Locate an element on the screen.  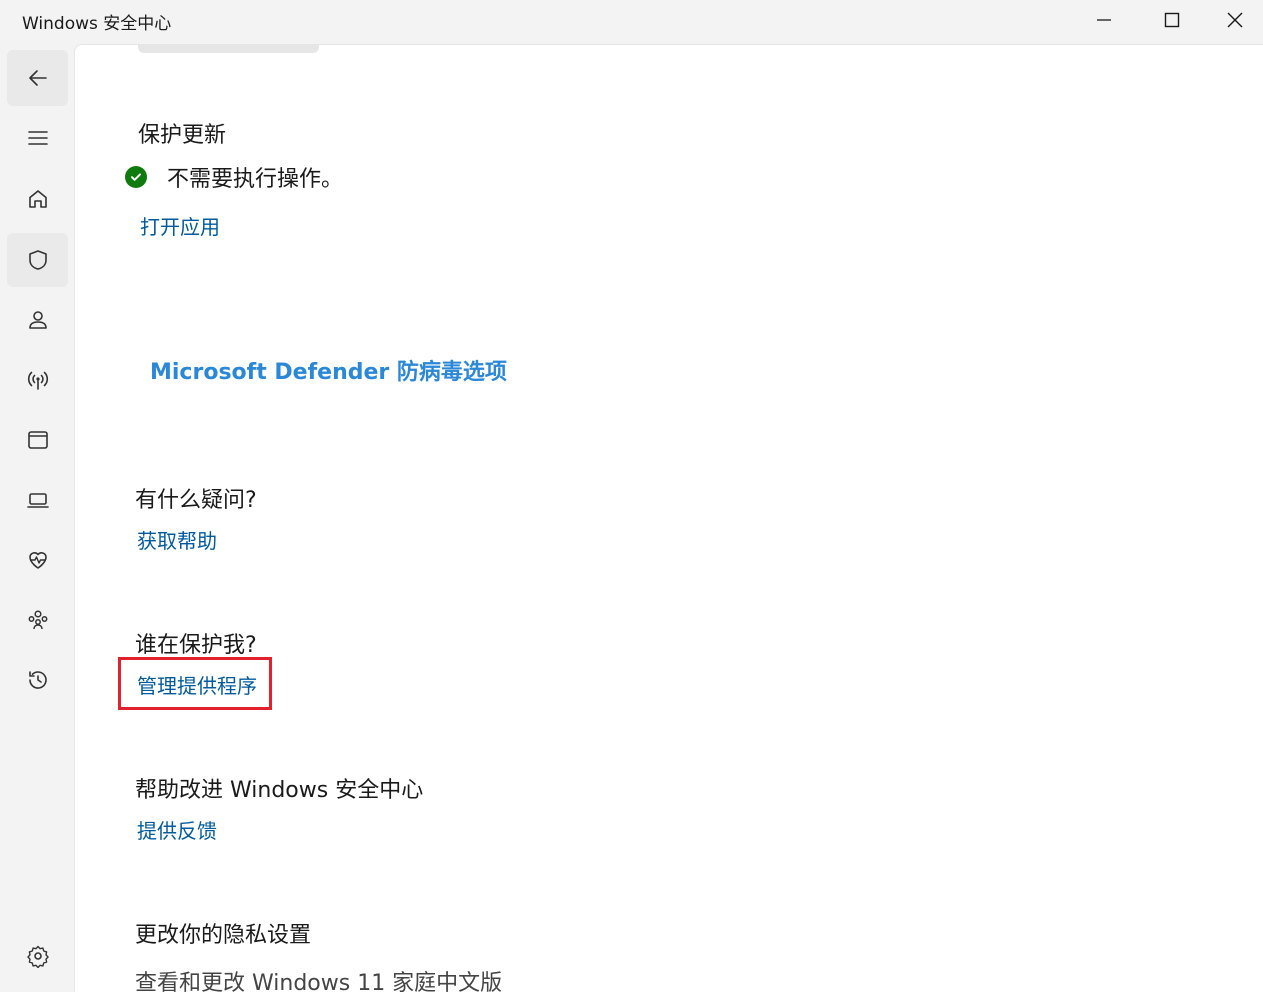
maximize-button is located at coordinates (1172, 20).